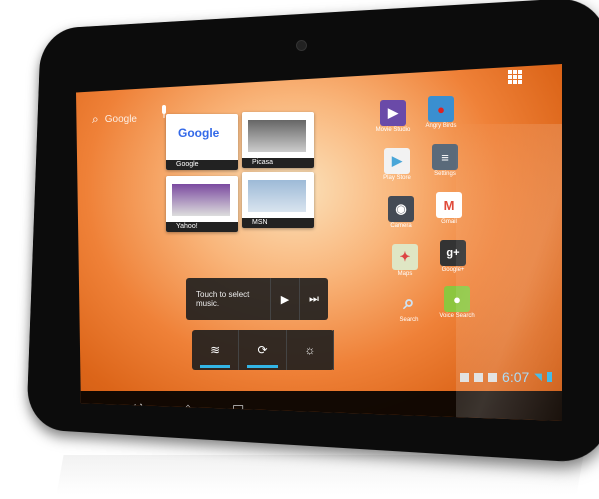 Image resolution: width=599 pixels, height=499 pixels. I want to click on app-movie-studio: ▶ Movie Studio, so click(393, 116).